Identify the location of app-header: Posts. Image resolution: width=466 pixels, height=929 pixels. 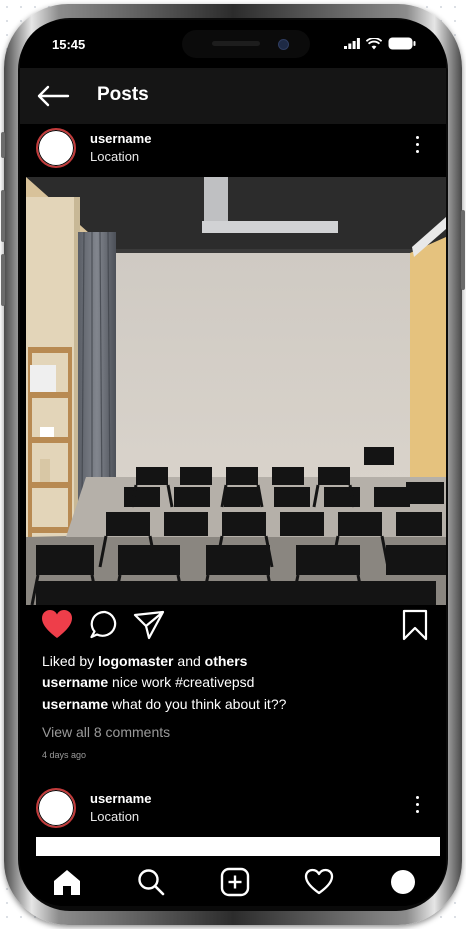
(233, 96).